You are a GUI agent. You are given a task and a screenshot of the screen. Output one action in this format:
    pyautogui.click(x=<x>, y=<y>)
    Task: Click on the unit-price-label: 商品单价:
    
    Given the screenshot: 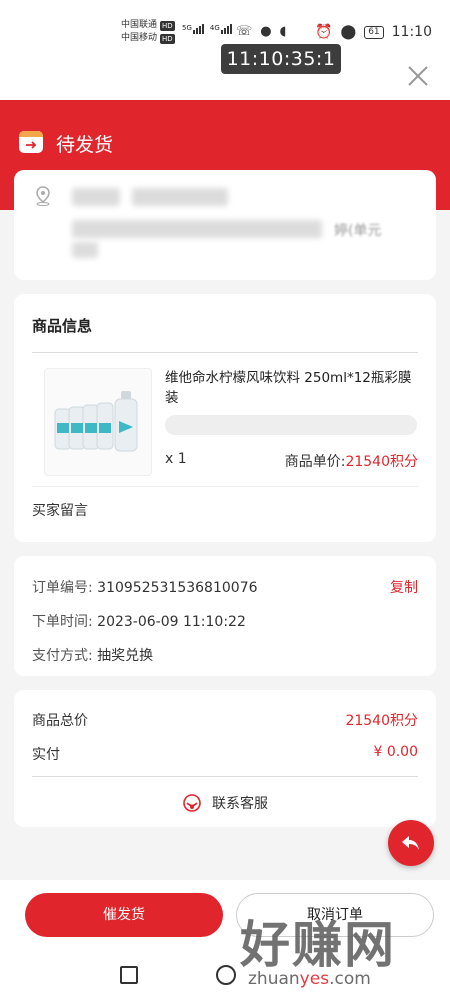 What is the action you would take?
    pyautogui.click(x=315, y=462)
    